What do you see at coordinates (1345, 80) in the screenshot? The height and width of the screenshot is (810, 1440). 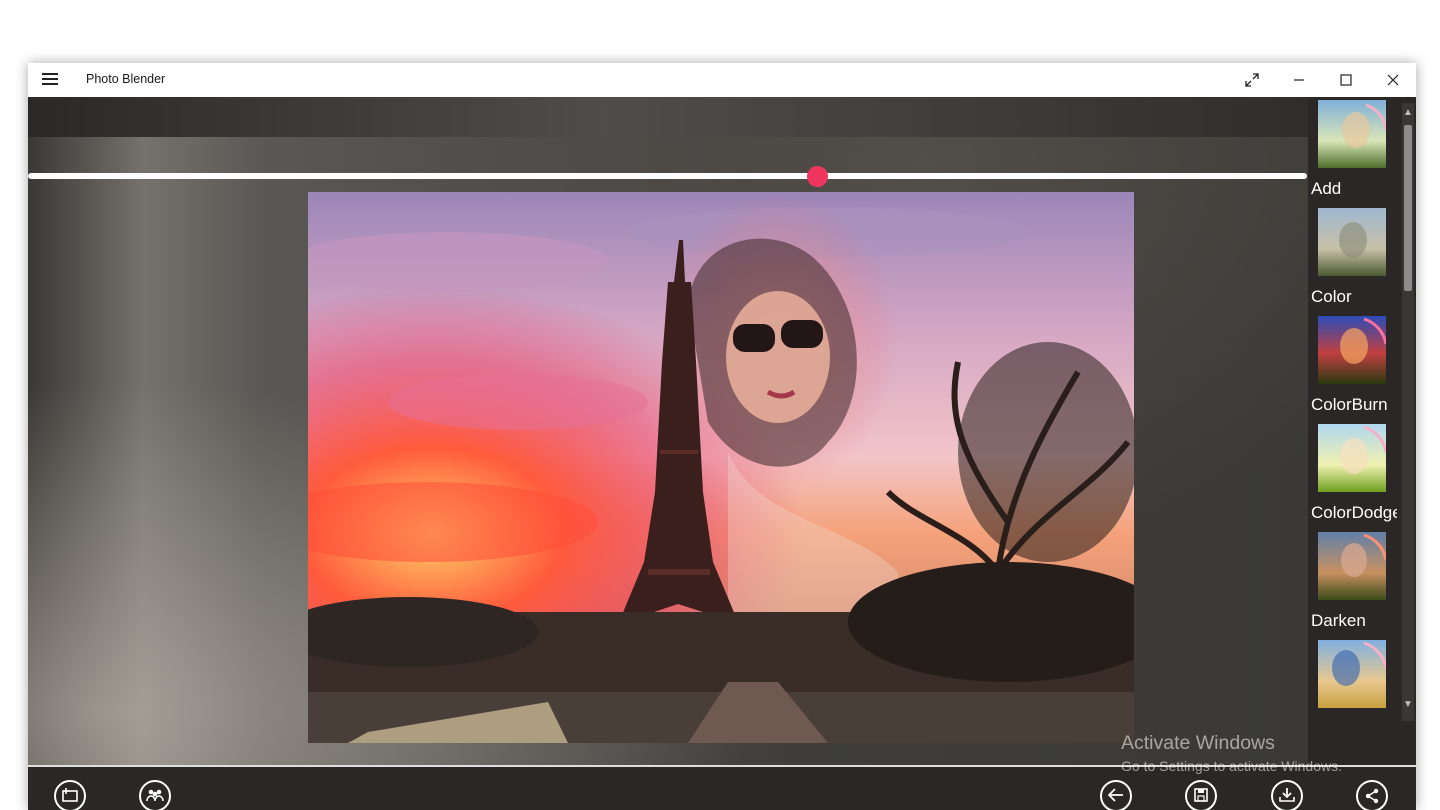 I see `maximize-icon` at bounding box center [1345, 80].